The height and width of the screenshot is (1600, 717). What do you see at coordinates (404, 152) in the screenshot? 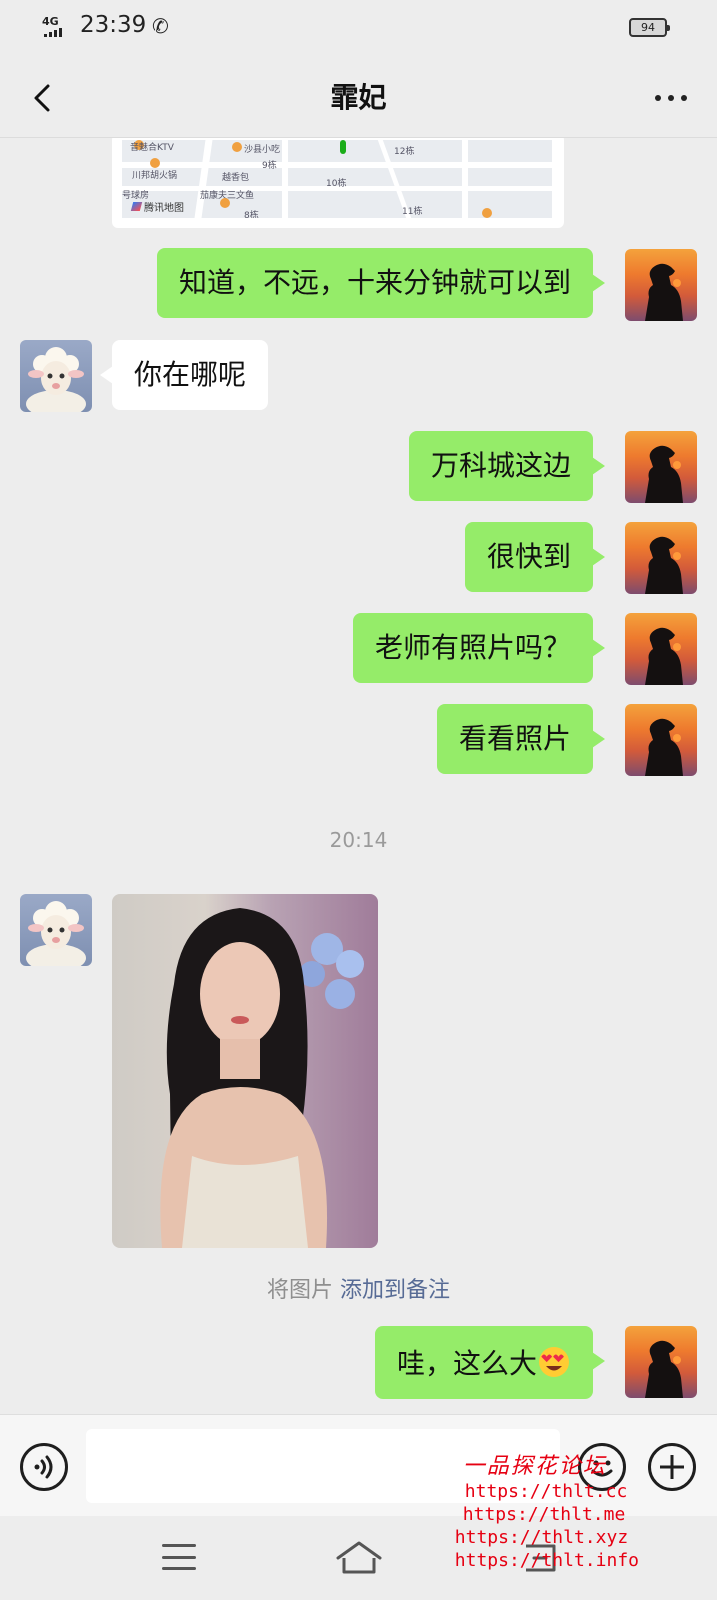
I see `map-label: 12栋` at bounding box center [404, 152].